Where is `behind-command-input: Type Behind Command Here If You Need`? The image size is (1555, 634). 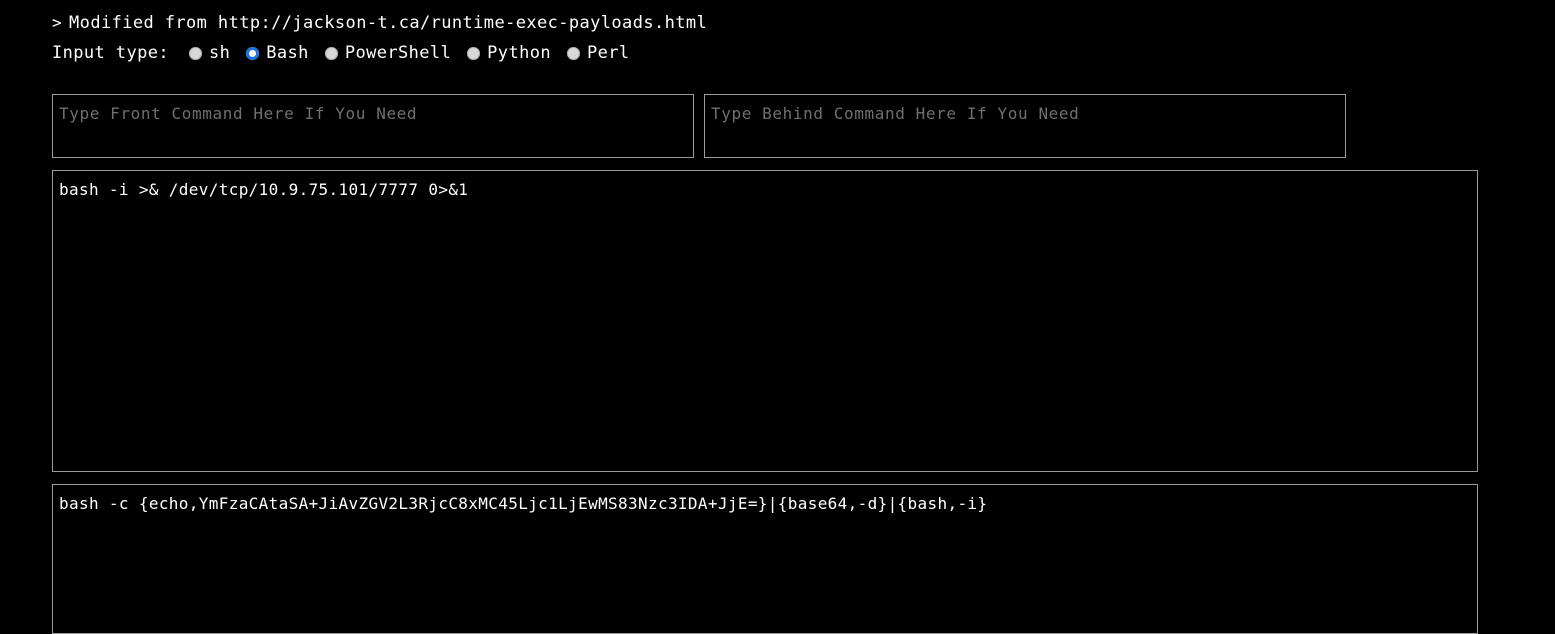 behind-command-input: Type Behind Command Here If You Need is located at coordinates (1025, 126).